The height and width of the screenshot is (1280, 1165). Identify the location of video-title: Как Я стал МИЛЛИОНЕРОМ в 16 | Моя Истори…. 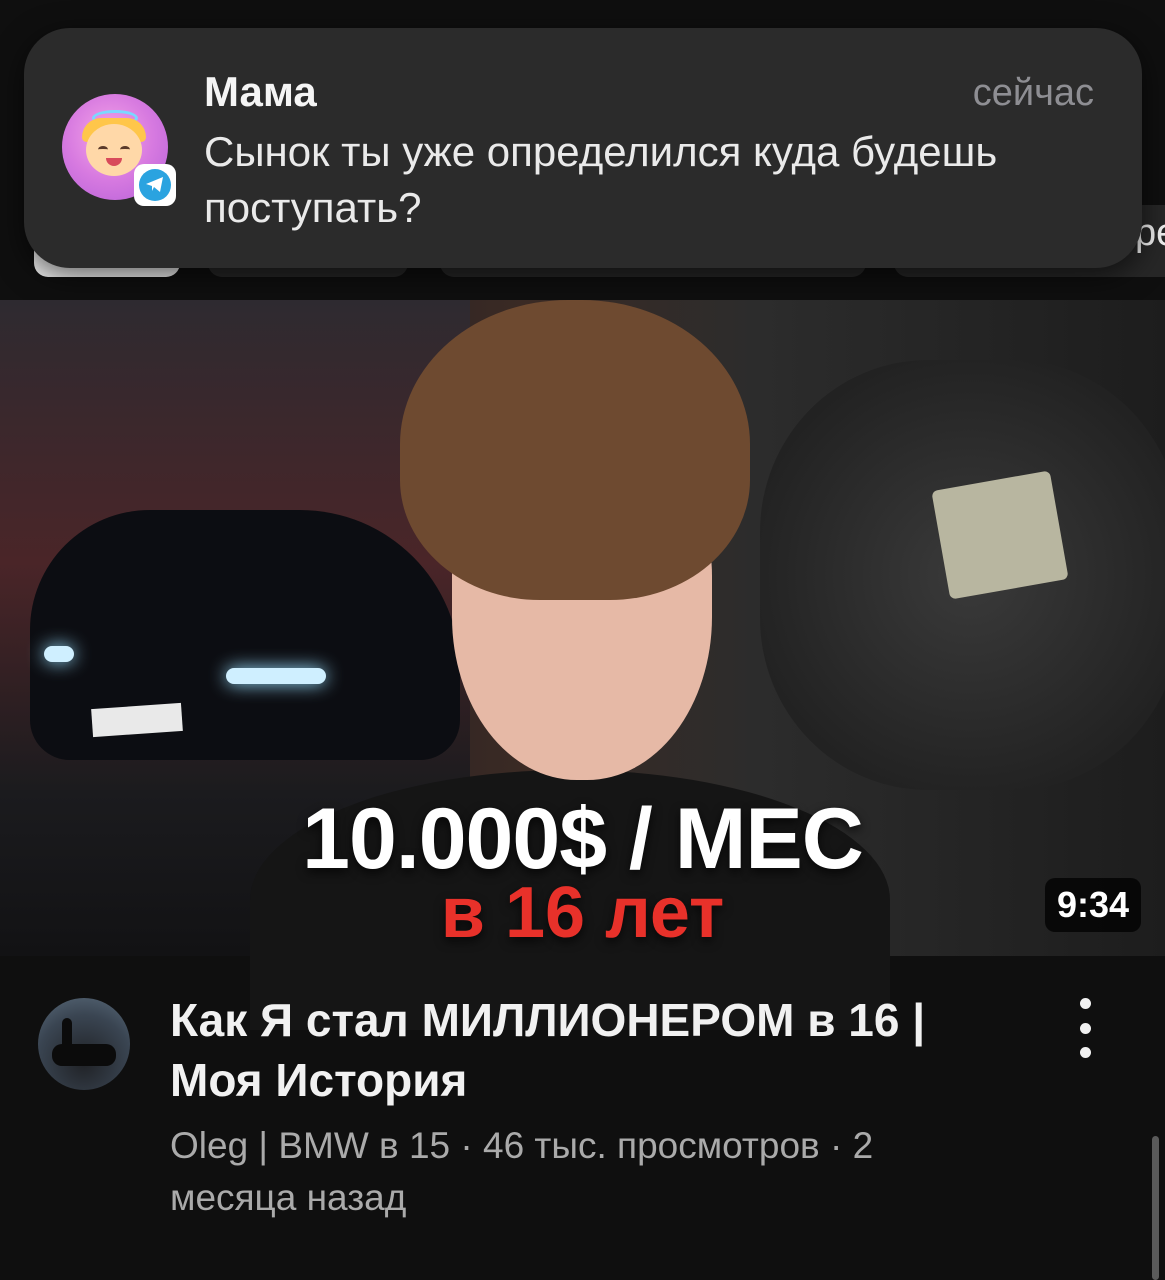
(600, 1050).